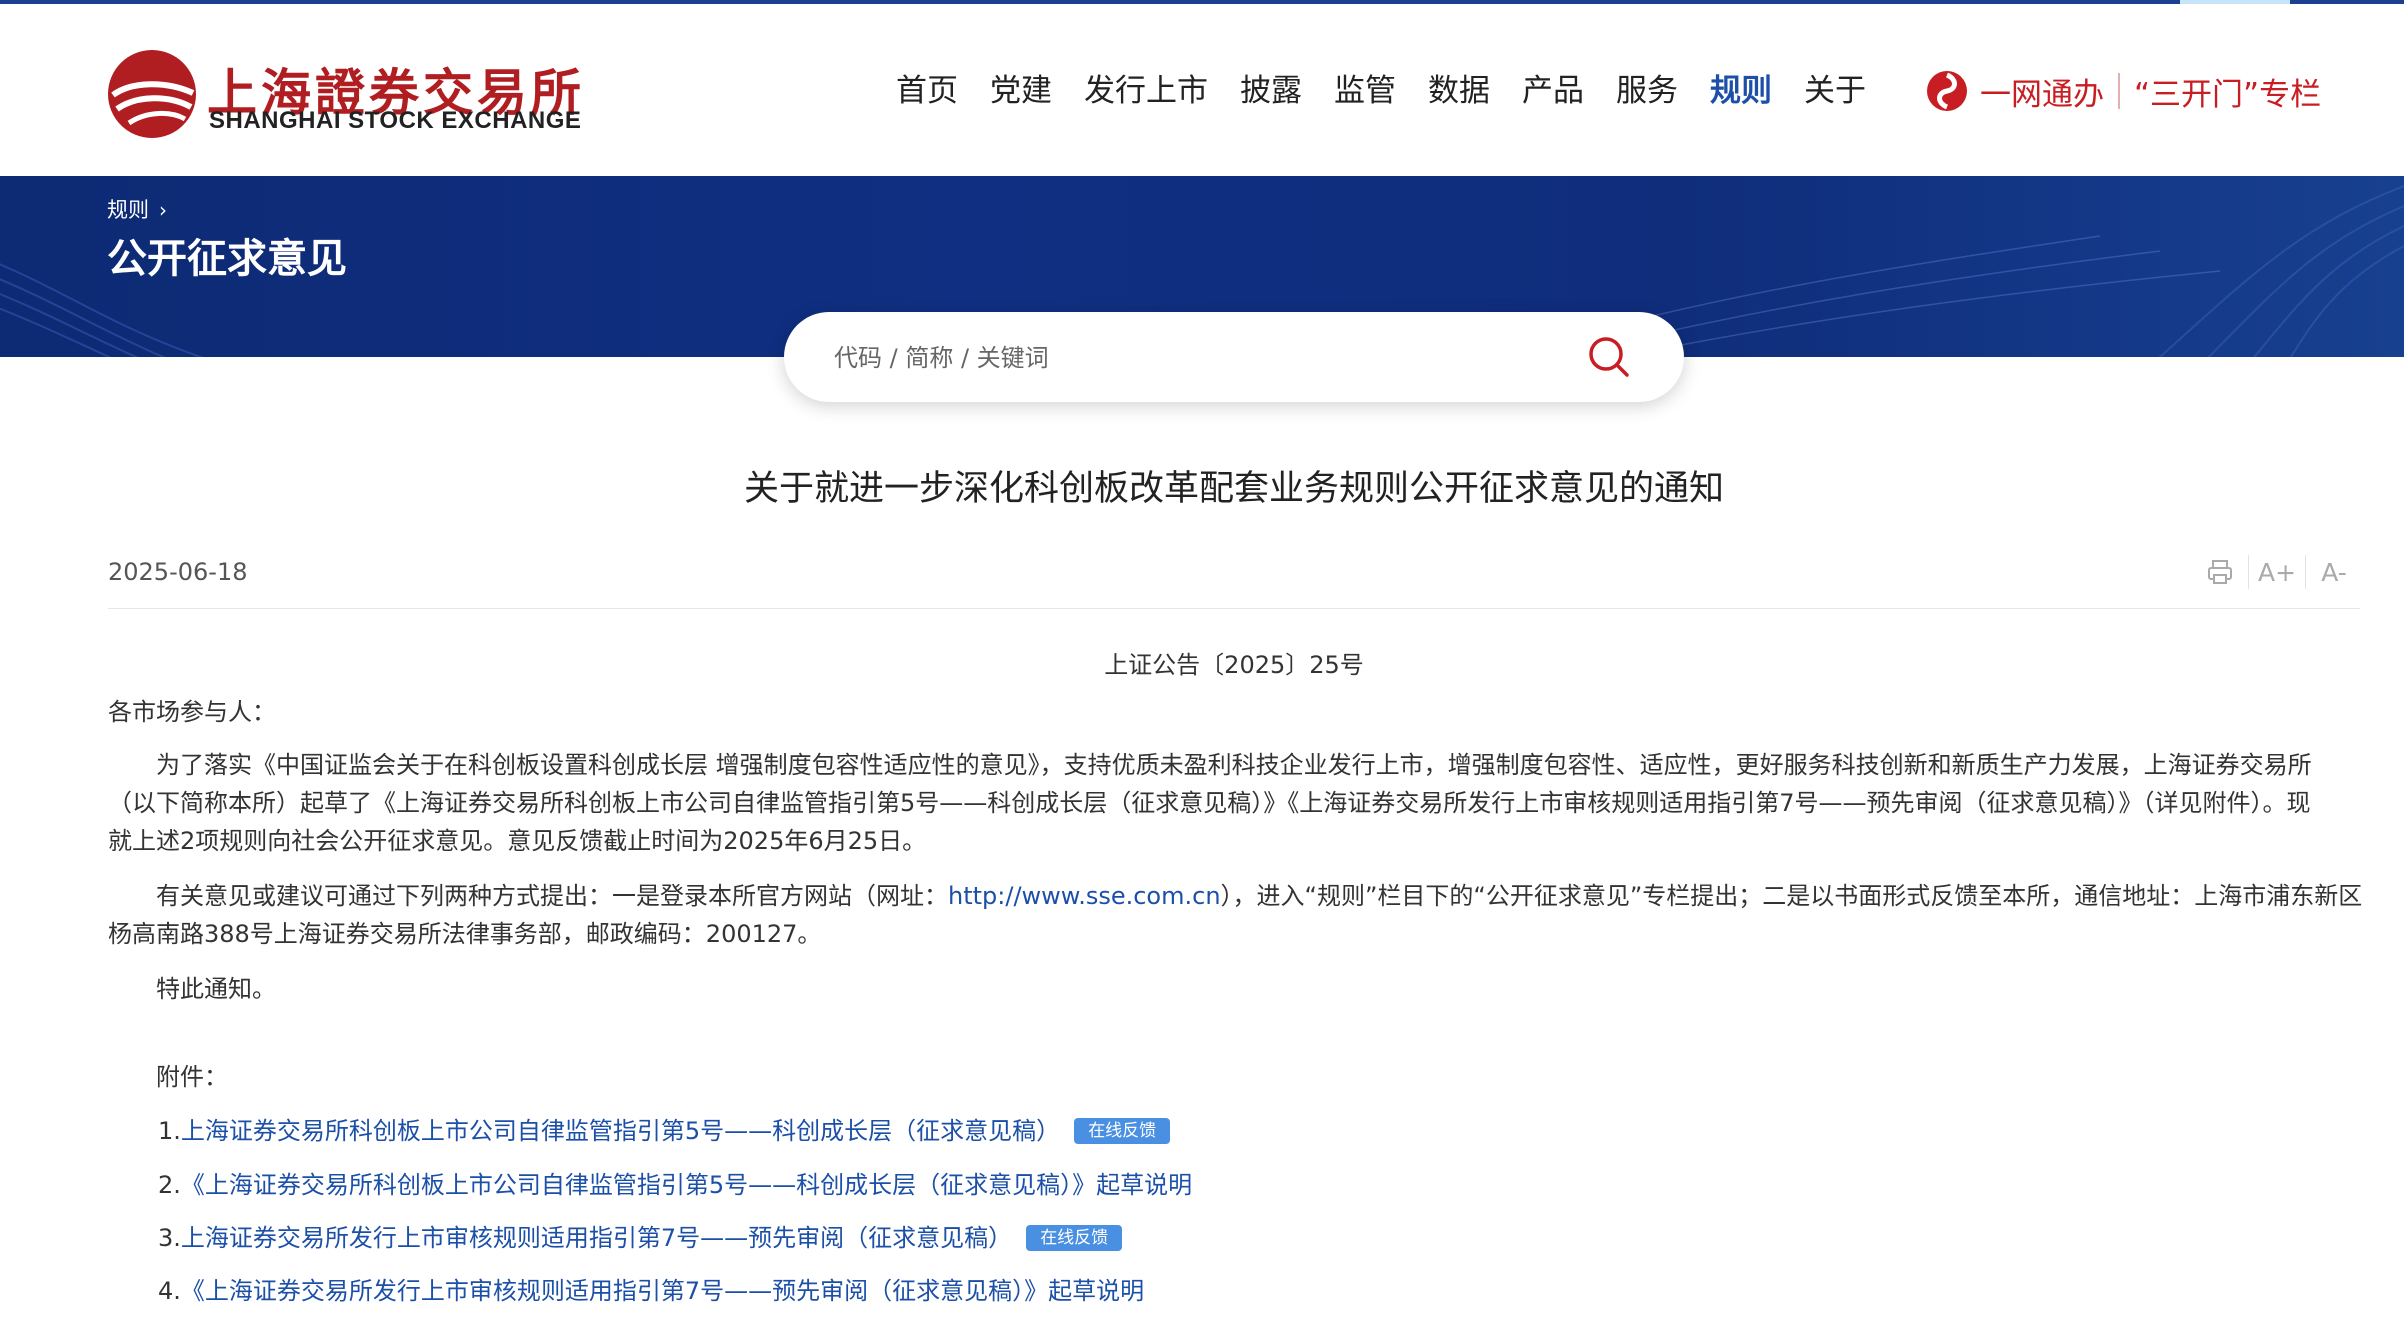 The image size is (2404, 1332). I want to click on paragraph-1-line-3: 就上述2项规则向社会公开征求意见。意见反馈截止时间为2025年6月25日。, so click(517, 841).